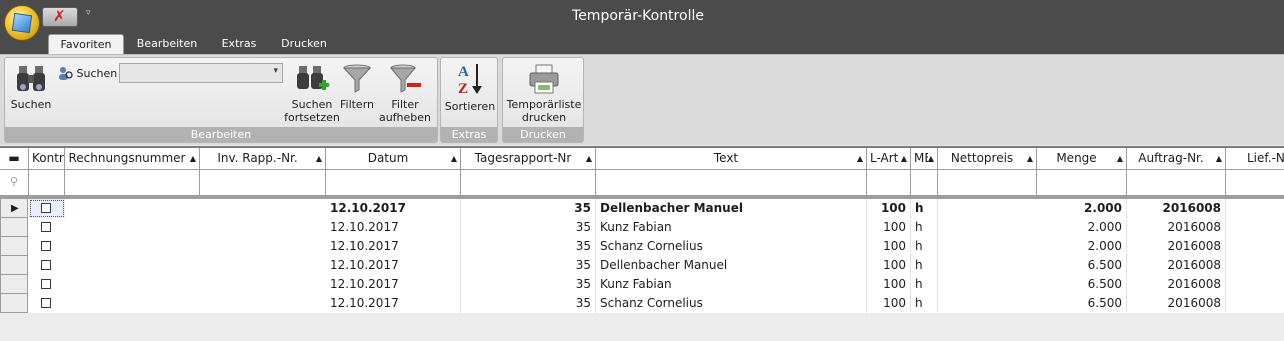 Image resolution: width=1284 pixels, height=341 pixels. I want to click on sort-button: A Z Sortieren, so click(470, 87).